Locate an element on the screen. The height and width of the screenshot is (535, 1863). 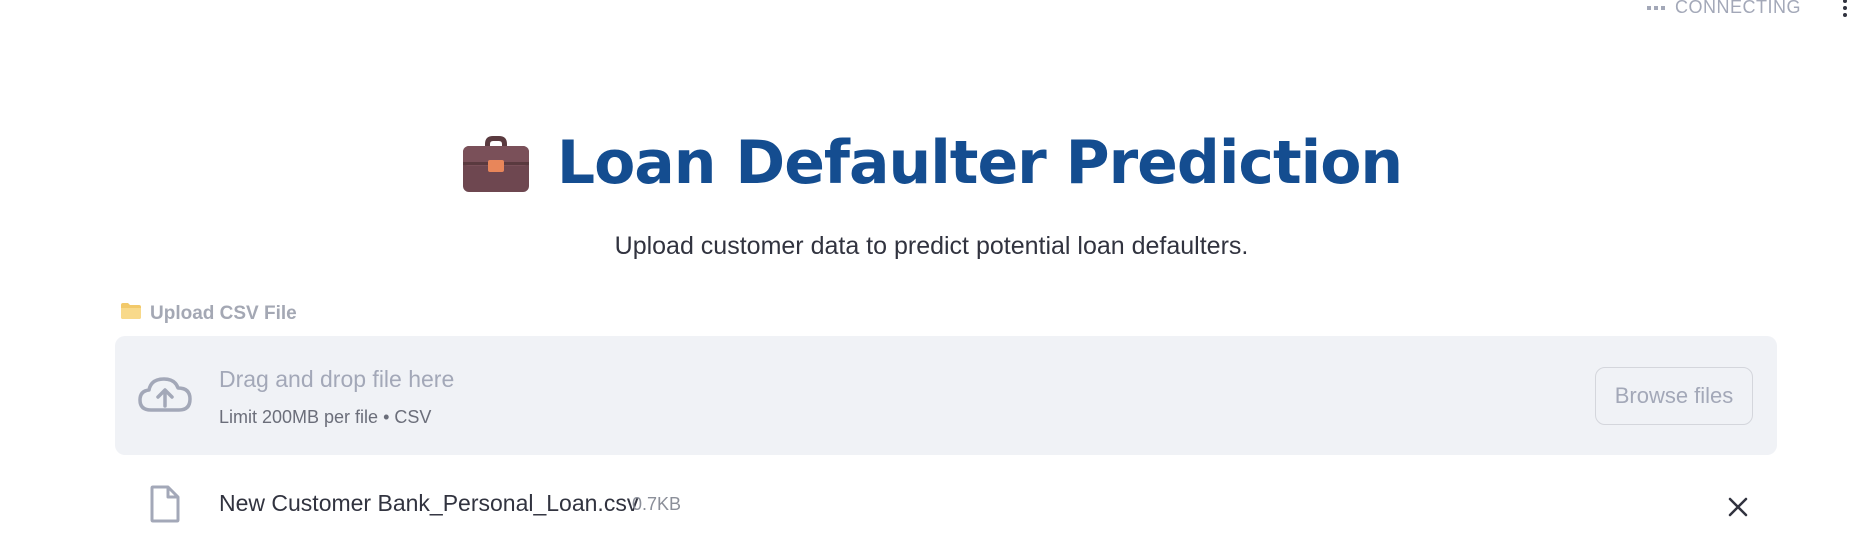
connection-status: CONNECTING is located at coordinates (1724, 9).